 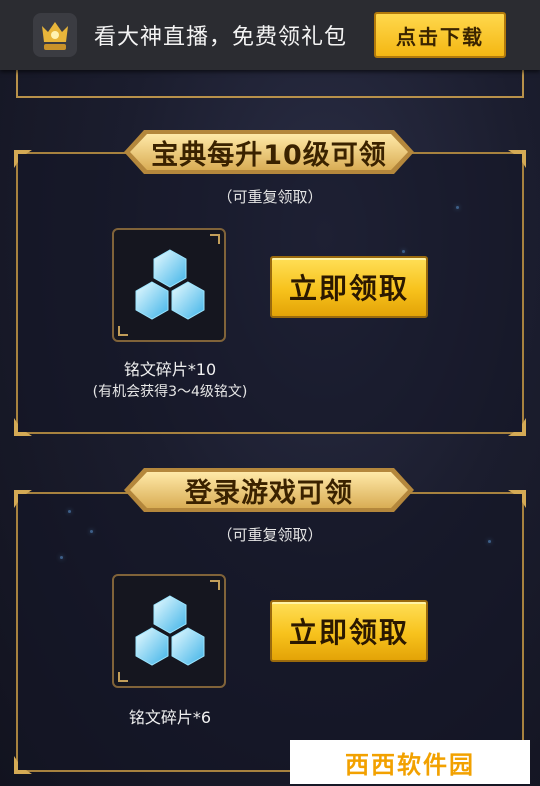 I want to click on promo-bar: 看大神直播，免费领礼包 点击下载, so click(x=270, y=35).